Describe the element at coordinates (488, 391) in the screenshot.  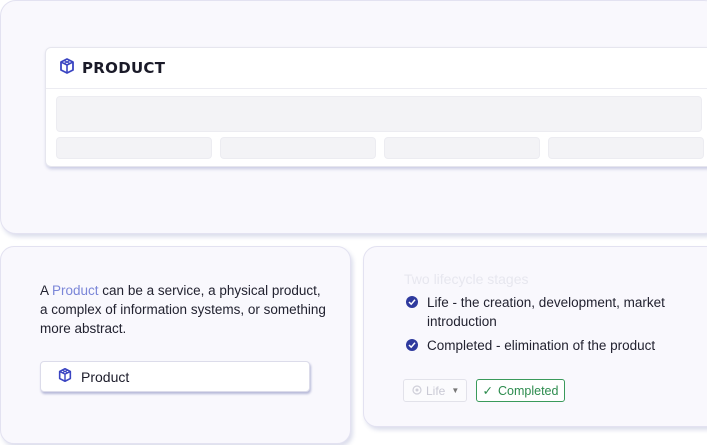
I see `check-icon: ✓` at that location.